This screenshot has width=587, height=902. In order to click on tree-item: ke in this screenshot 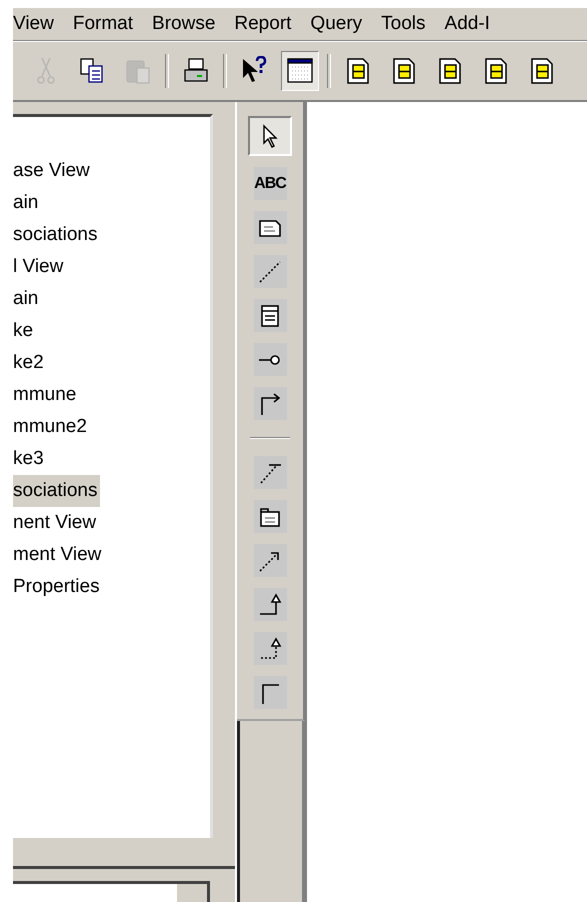, I will do `click(111, 331)`.